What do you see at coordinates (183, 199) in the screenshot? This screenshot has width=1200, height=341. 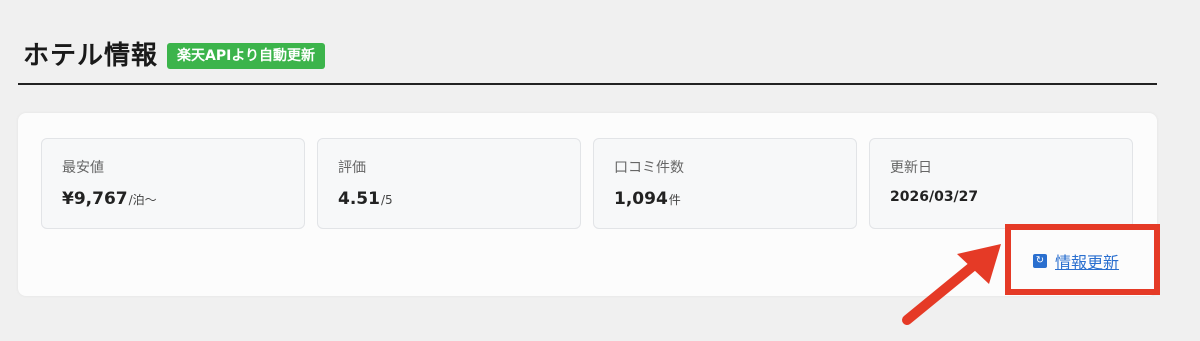 I see `stat-value: ¥9,767 /泊〜` at bounding box center [183, 199].